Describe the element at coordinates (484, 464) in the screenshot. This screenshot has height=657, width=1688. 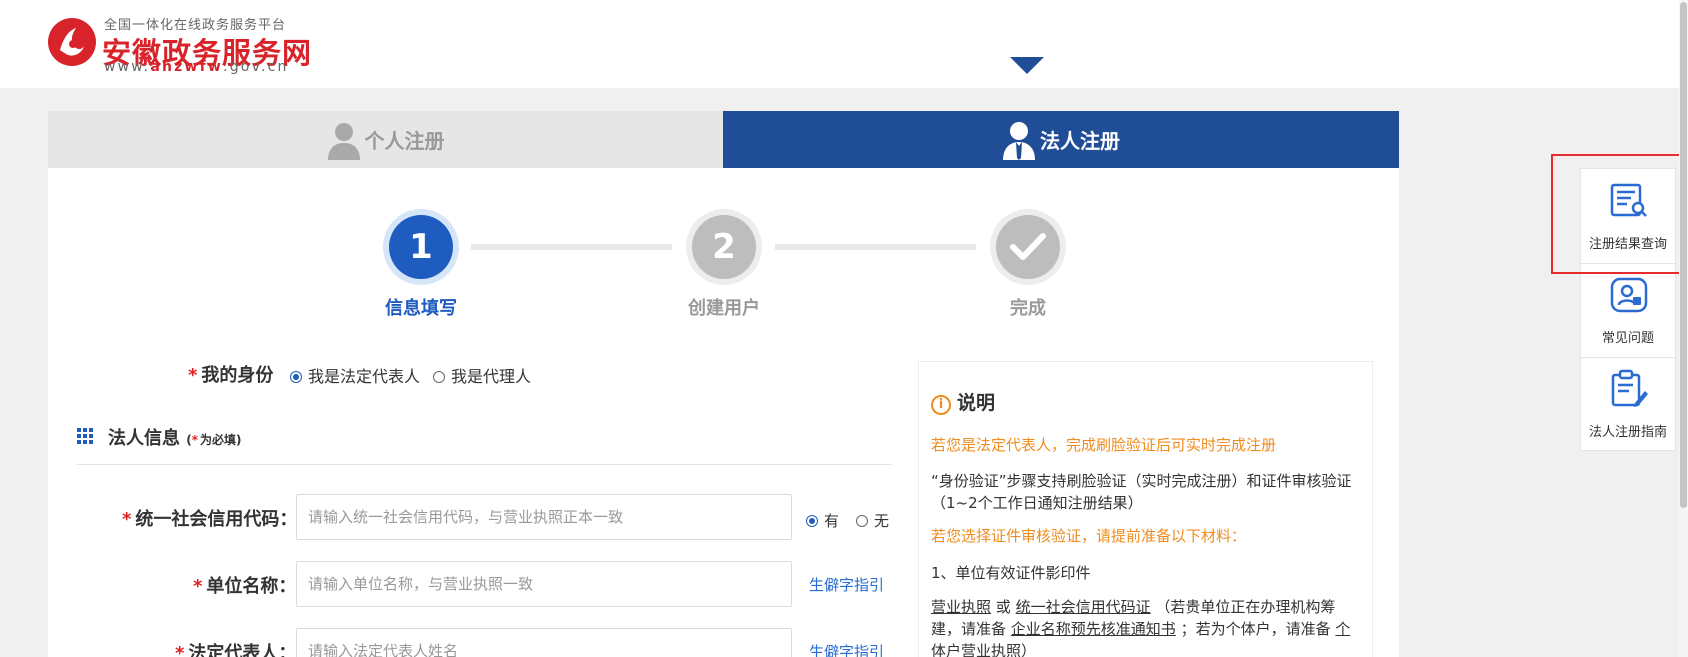
I see `section-divider` at that location.